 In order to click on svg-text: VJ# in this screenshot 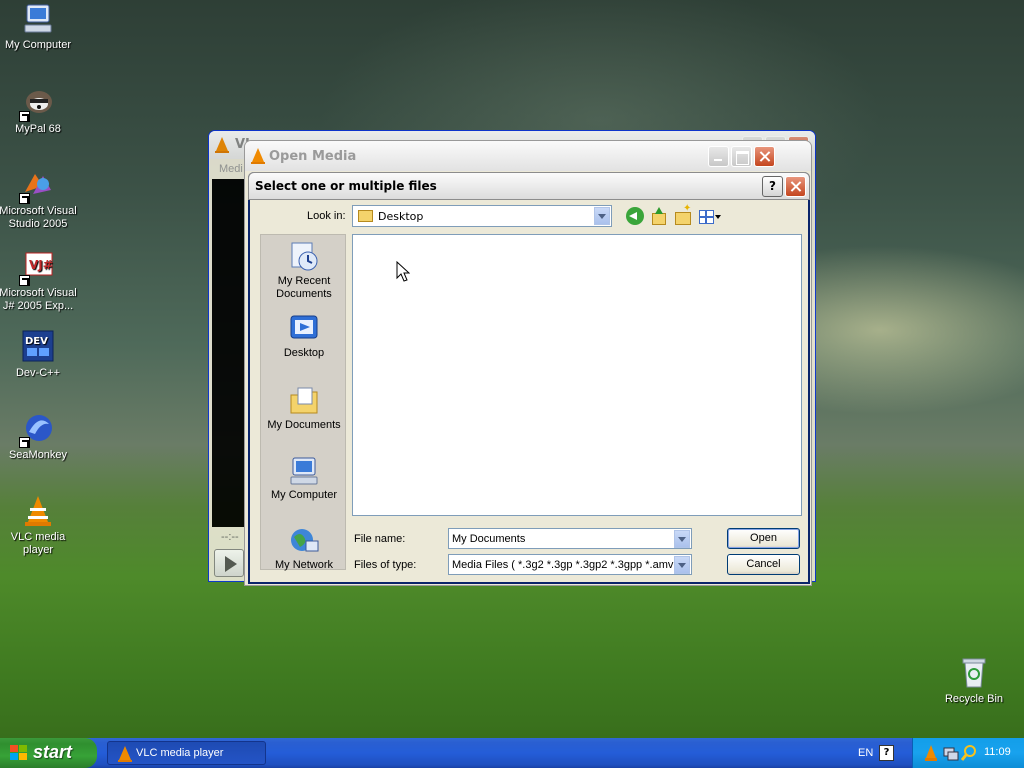, I will do `click(41, 265)`.